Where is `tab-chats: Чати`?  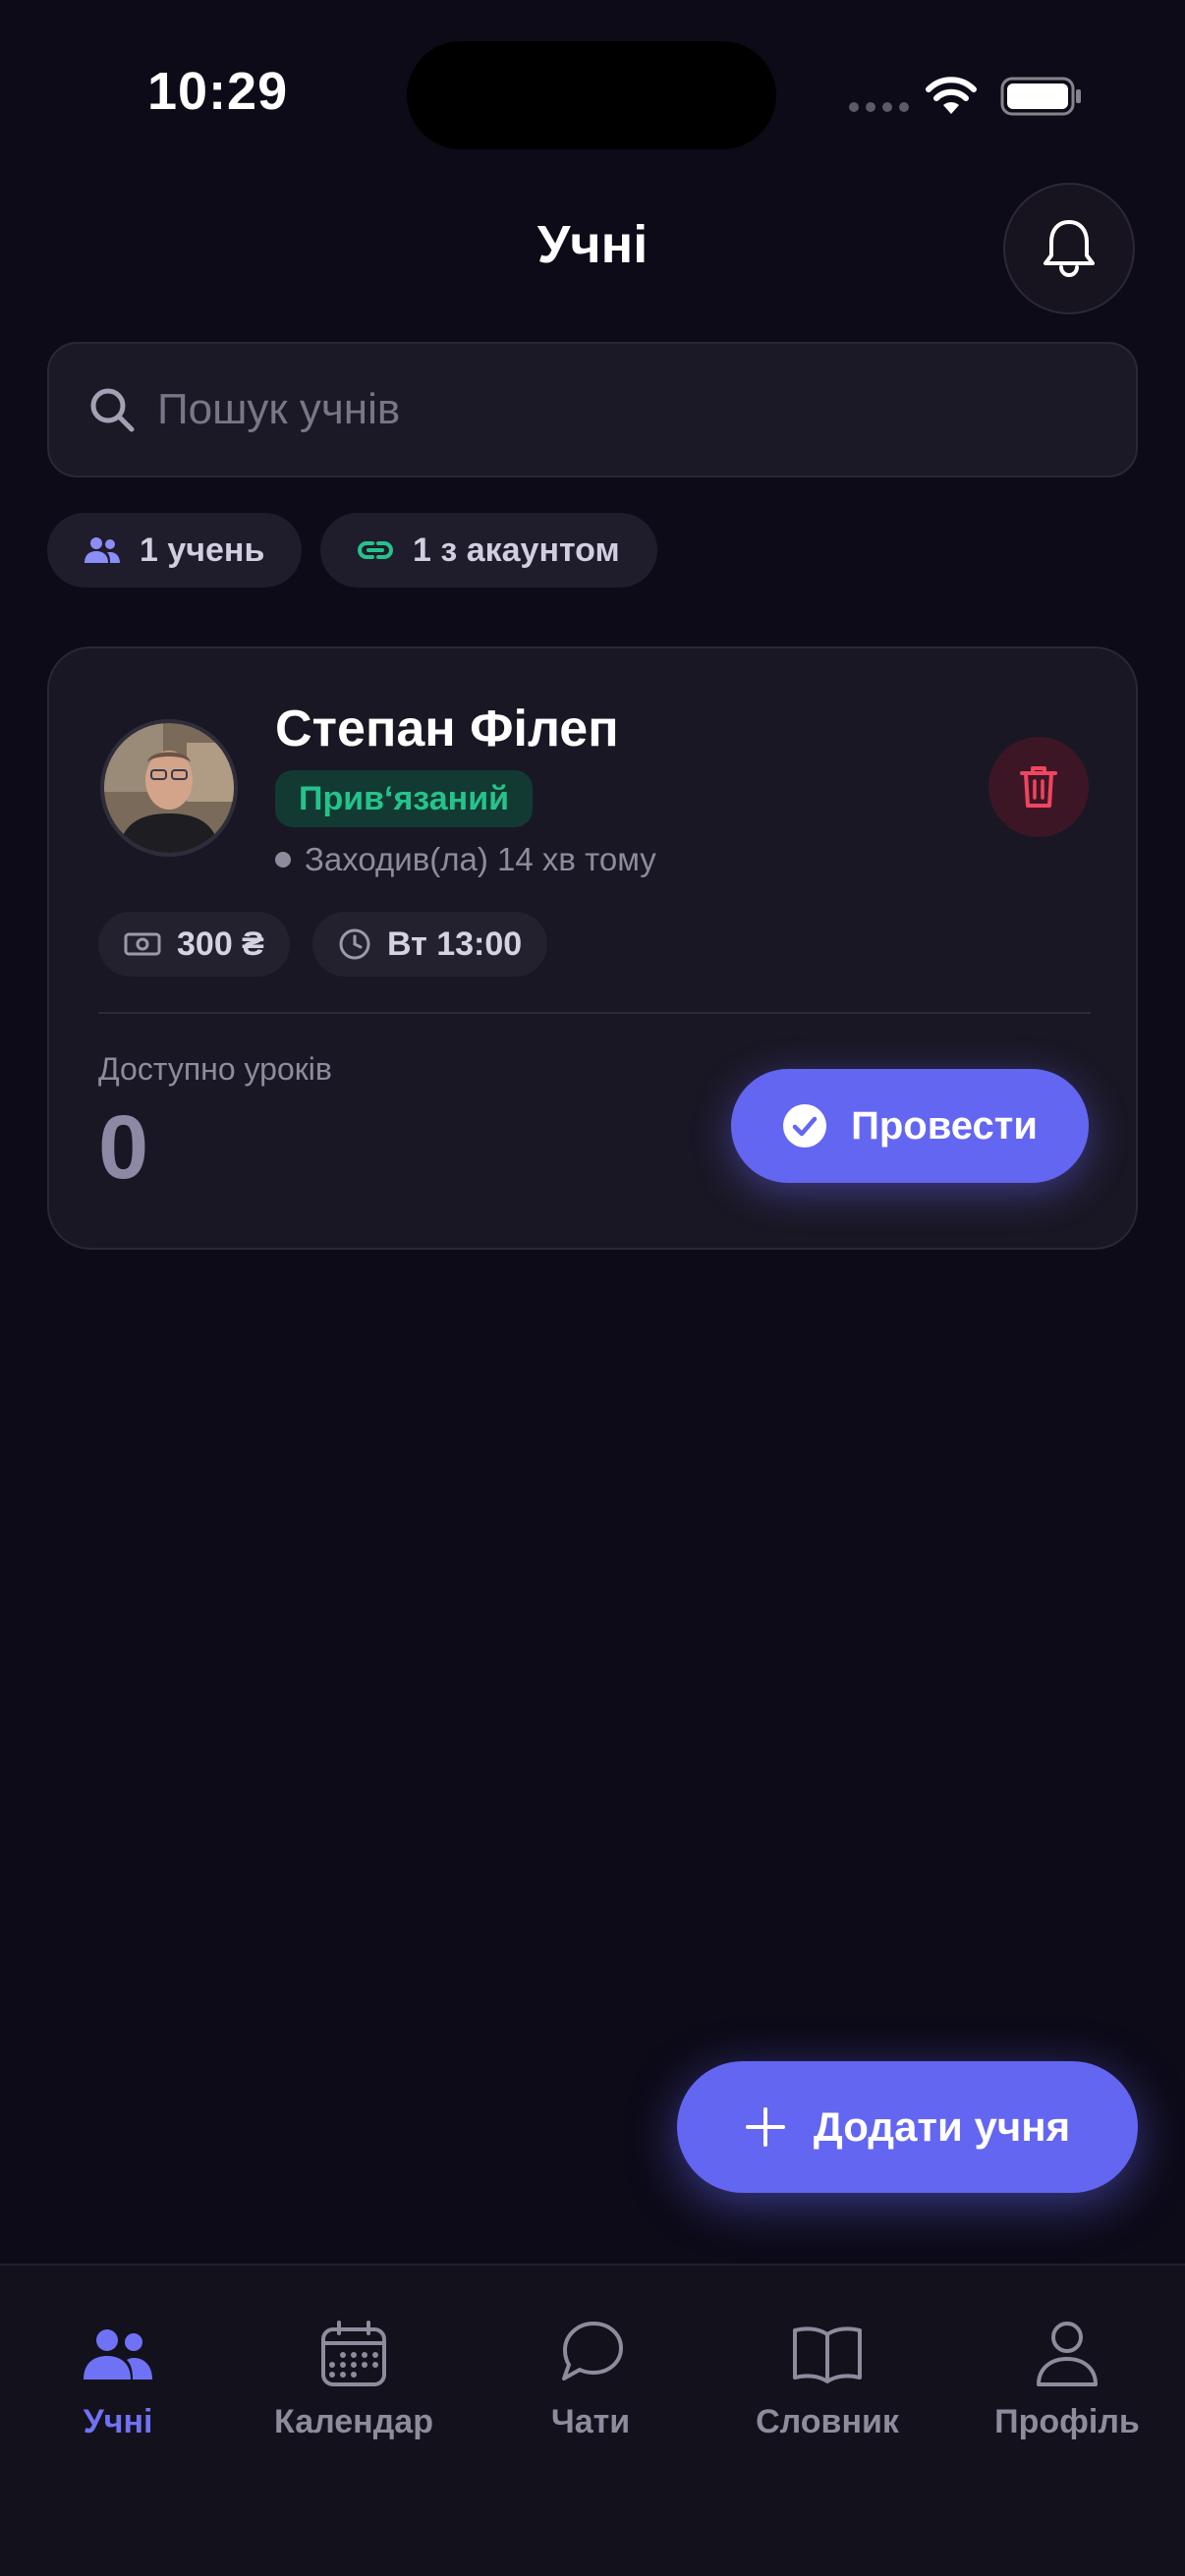 tab-chats: Чати is located at coordinates (591, 2378).